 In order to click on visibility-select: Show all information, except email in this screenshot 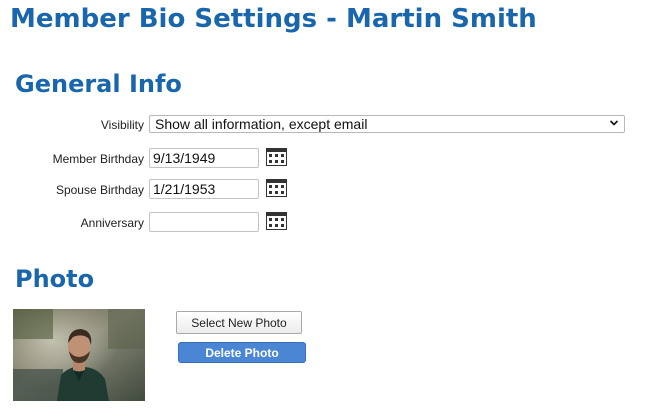, I will do `click(387, 124)`.